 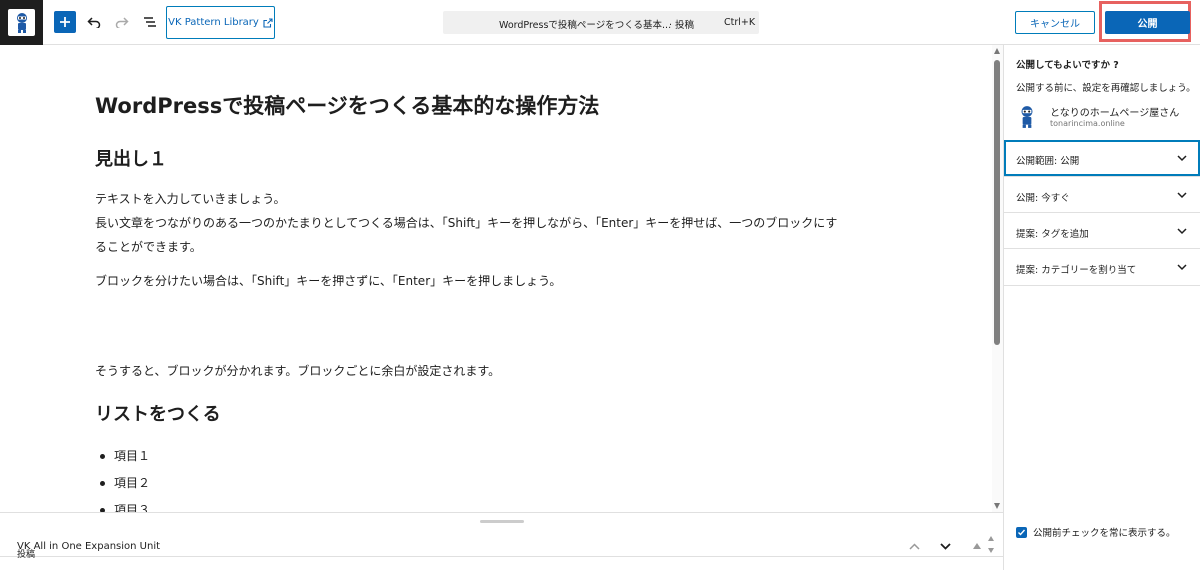 I want to click on list-view-button, so click(x=150, y=22).